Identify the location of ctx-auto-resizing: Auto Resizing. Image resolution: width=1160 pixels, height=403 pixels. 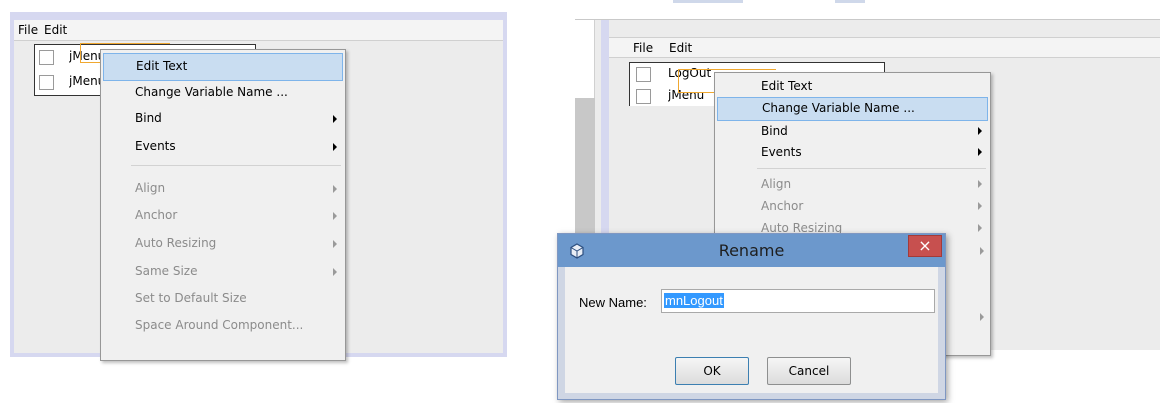
(223, 244).